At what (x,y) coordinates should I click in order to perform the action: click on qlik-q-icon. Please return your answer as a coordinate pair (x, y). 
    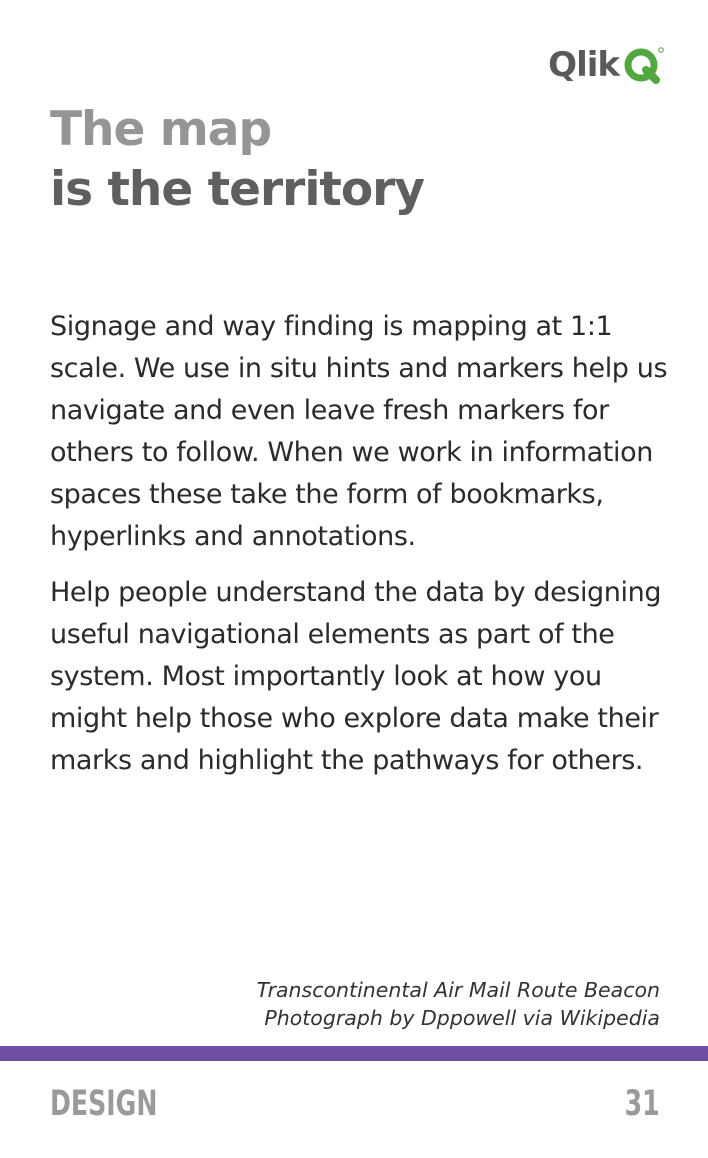
    Looking at the image, I should click on (644, 65).